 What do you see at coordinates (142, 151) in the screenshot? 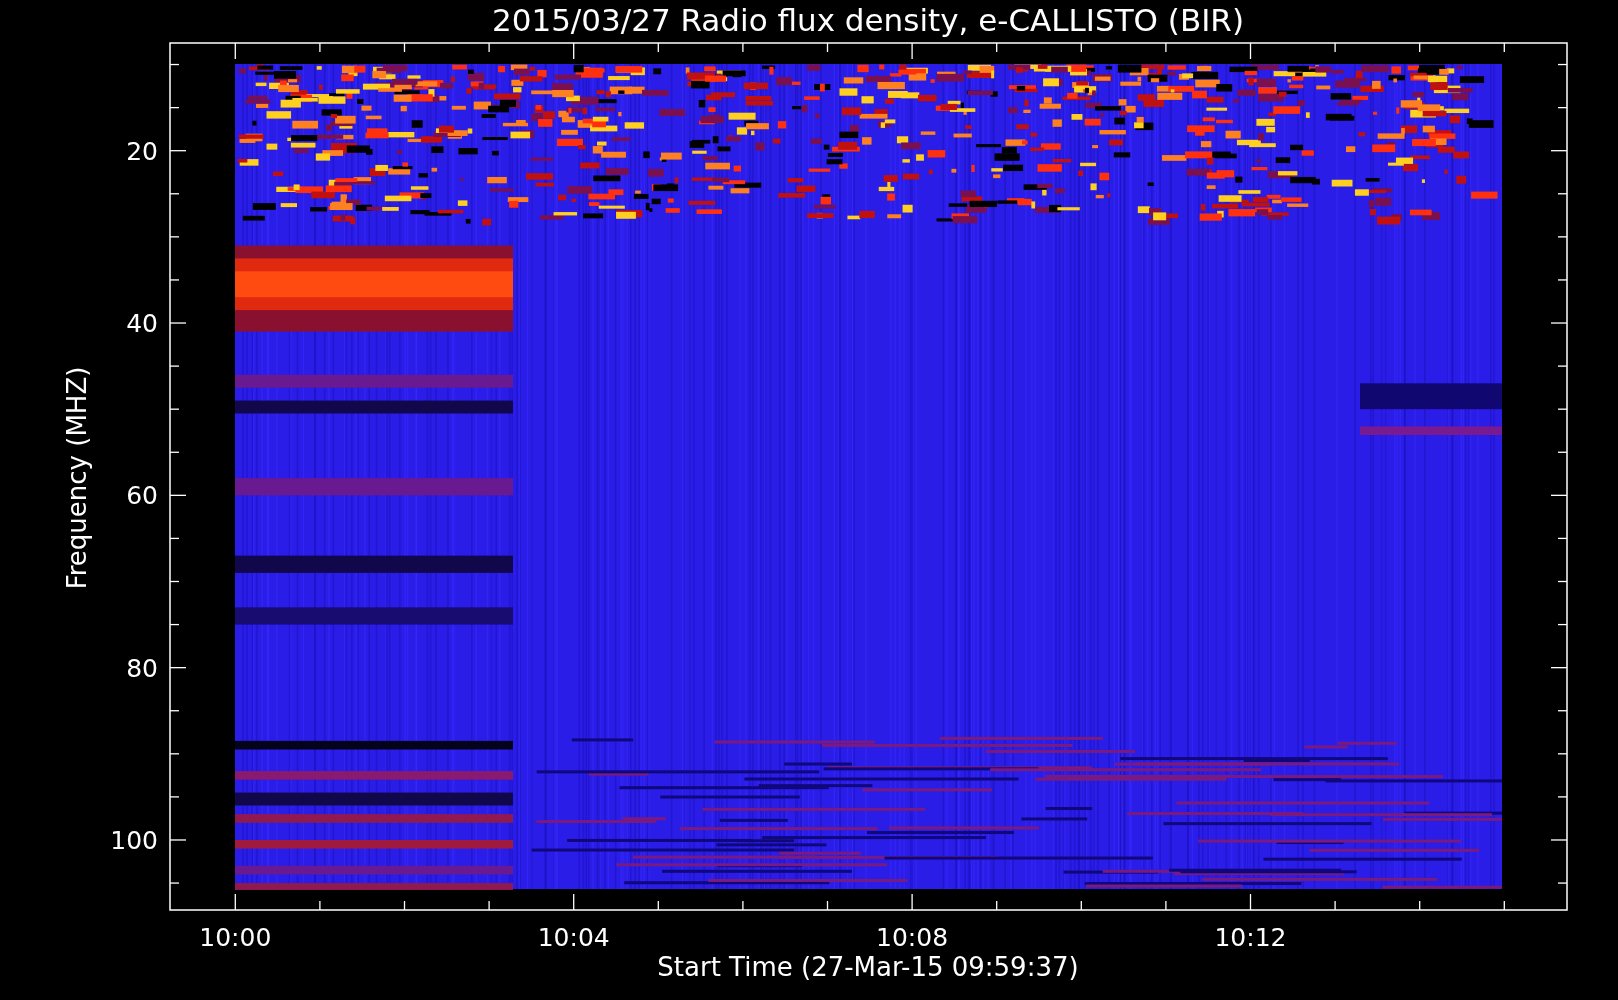
I see `y-tick-label: 20` at bounding box center [142, 151].